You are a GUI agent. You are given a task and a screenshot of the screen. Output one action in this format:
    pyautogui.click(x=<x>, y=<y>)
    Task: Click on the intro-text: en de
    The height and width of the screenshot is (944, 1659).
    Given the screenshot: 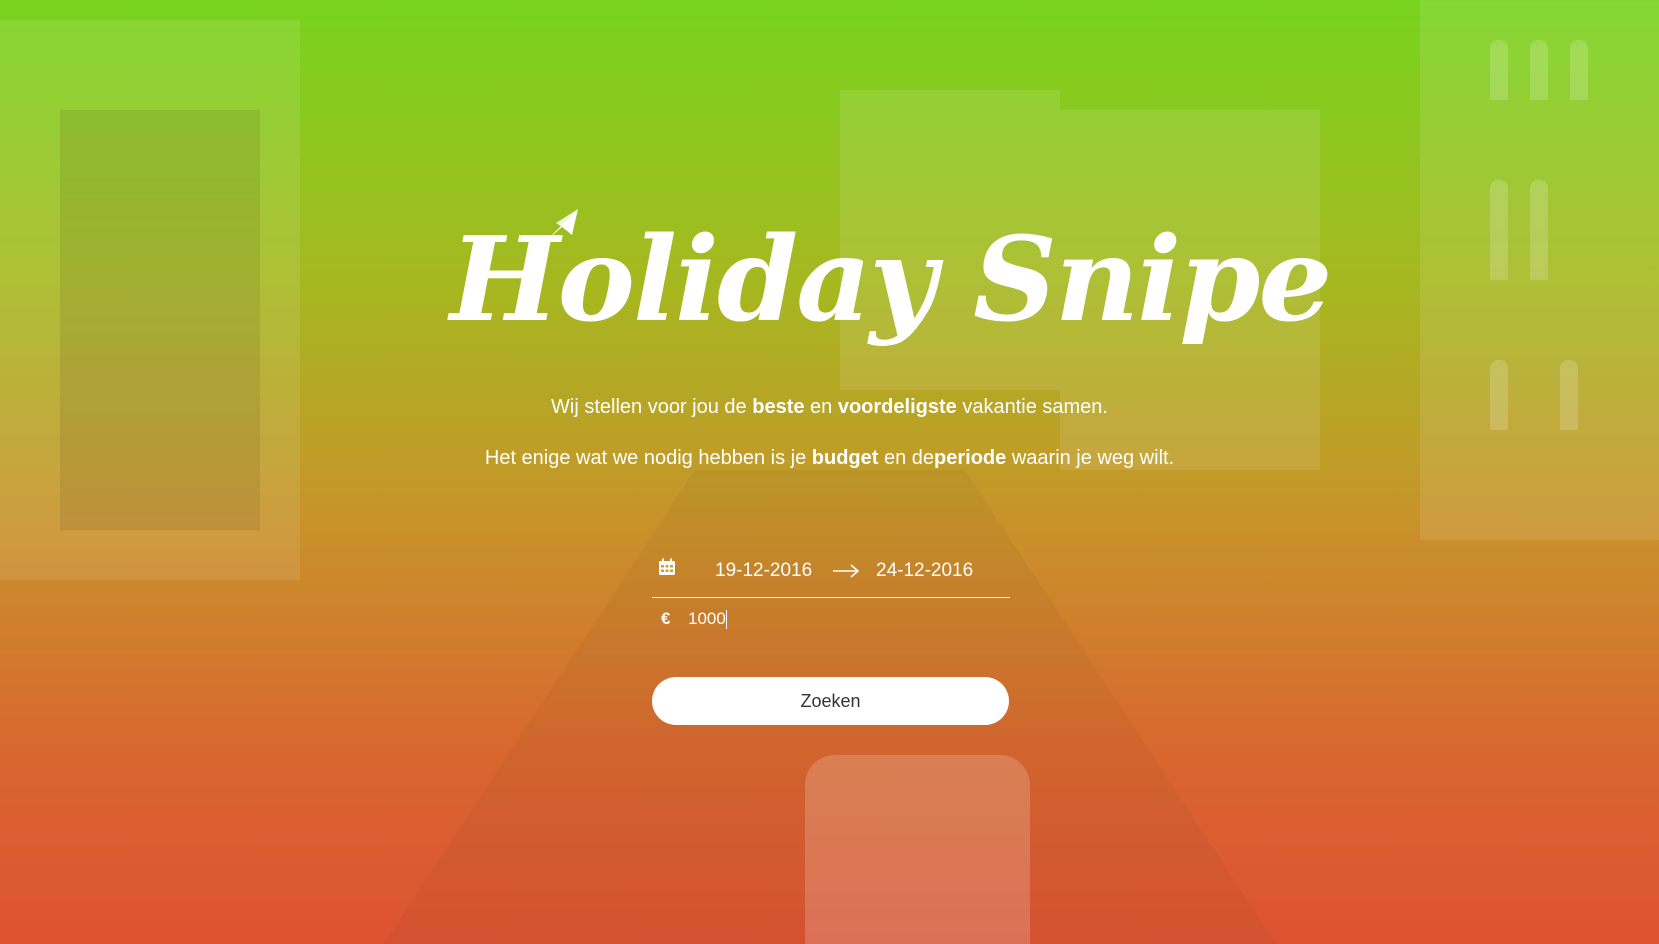 What is the action you would take?
    pyautogui.click(x=906, y=458)
    